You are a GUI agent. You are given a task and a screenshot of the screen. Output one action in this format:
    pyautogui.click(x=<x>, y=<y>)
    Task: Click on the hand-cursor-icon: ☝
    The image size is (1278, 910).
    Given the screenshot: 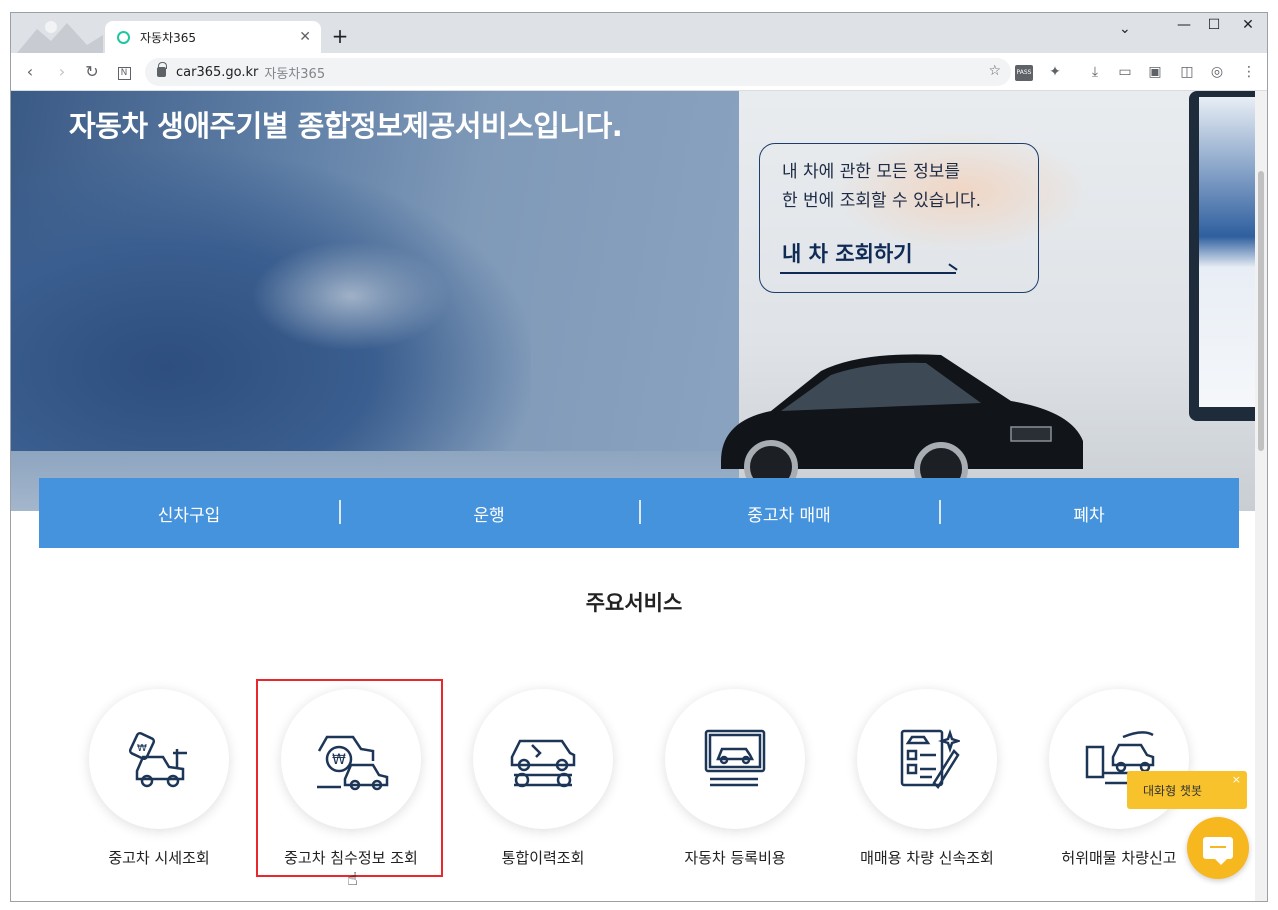 What is the action you would take?
    pyautogui.click(x=352, y=879)
    